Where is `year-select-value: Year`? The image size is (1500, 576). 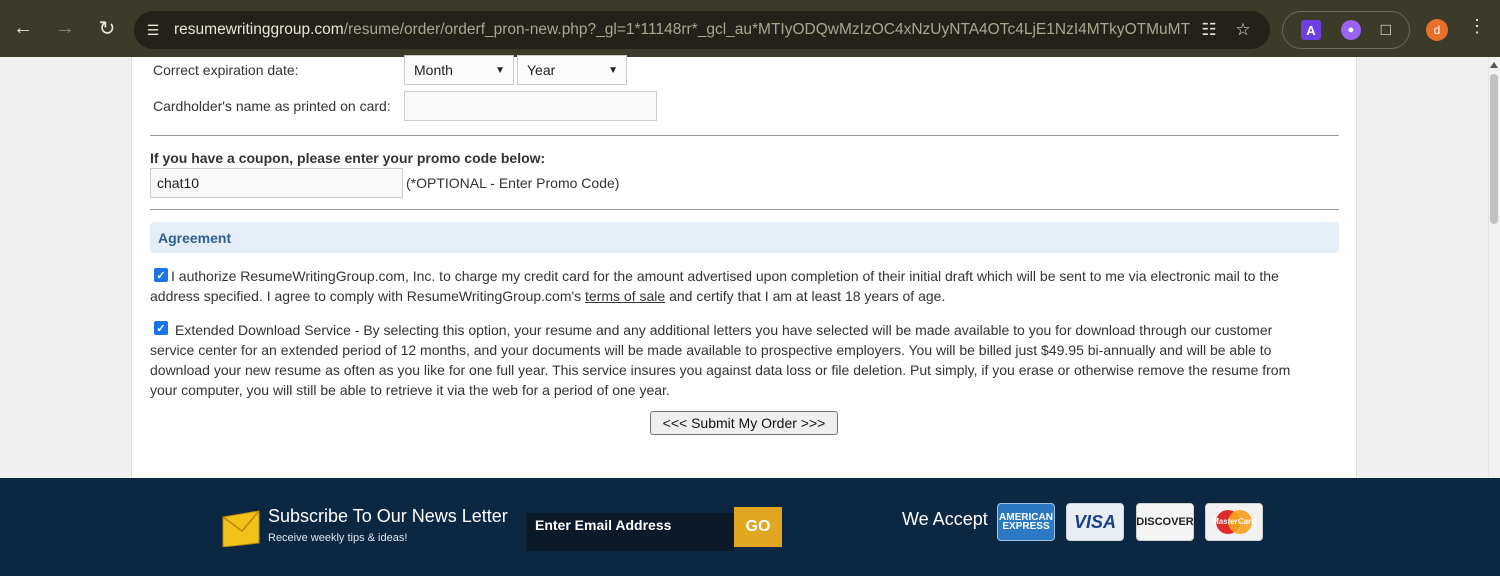 year-select-value: Year is located at coordinates (541, 70).